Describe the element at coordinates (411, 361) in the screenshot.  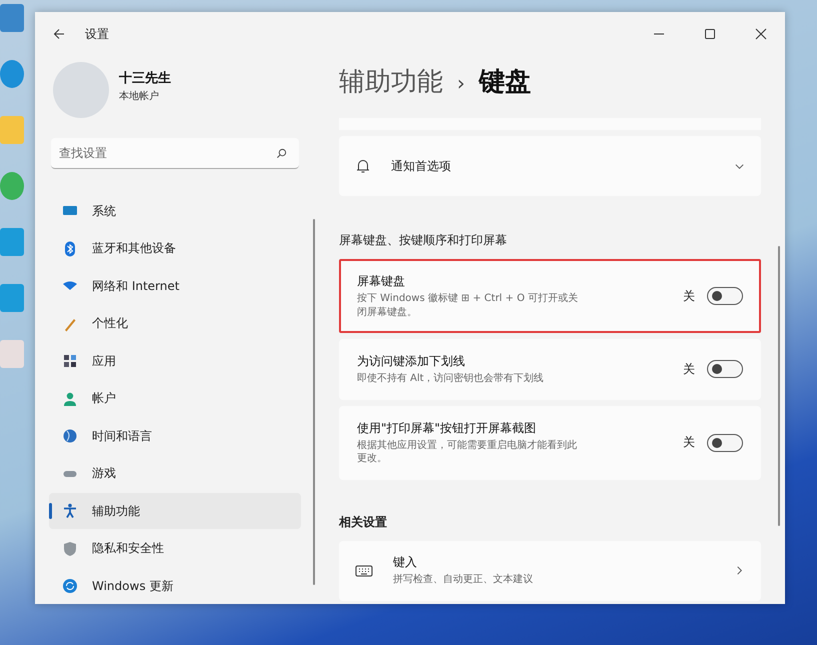
I see `setting-title: 为访问键添加下划线` at that location.